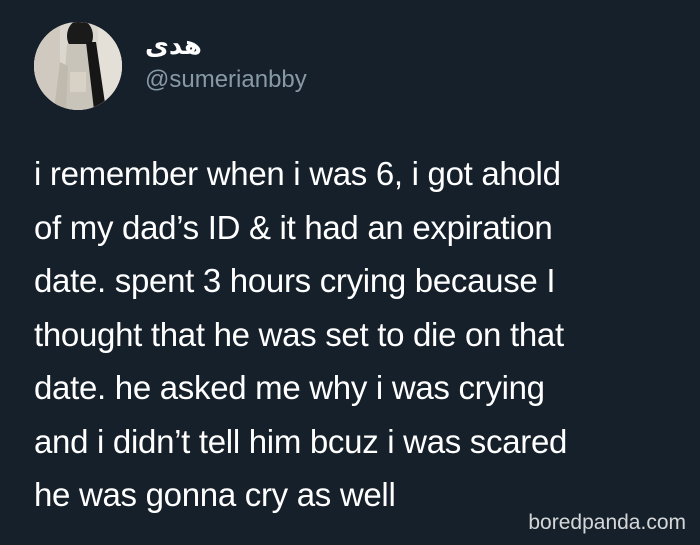 The width and height of the screenshot is (700, 545). Describe the element at coordinates (295, 280) in the screenshot. I see `tweet-text-line: date. spent 3 hours crying because I` at that location.